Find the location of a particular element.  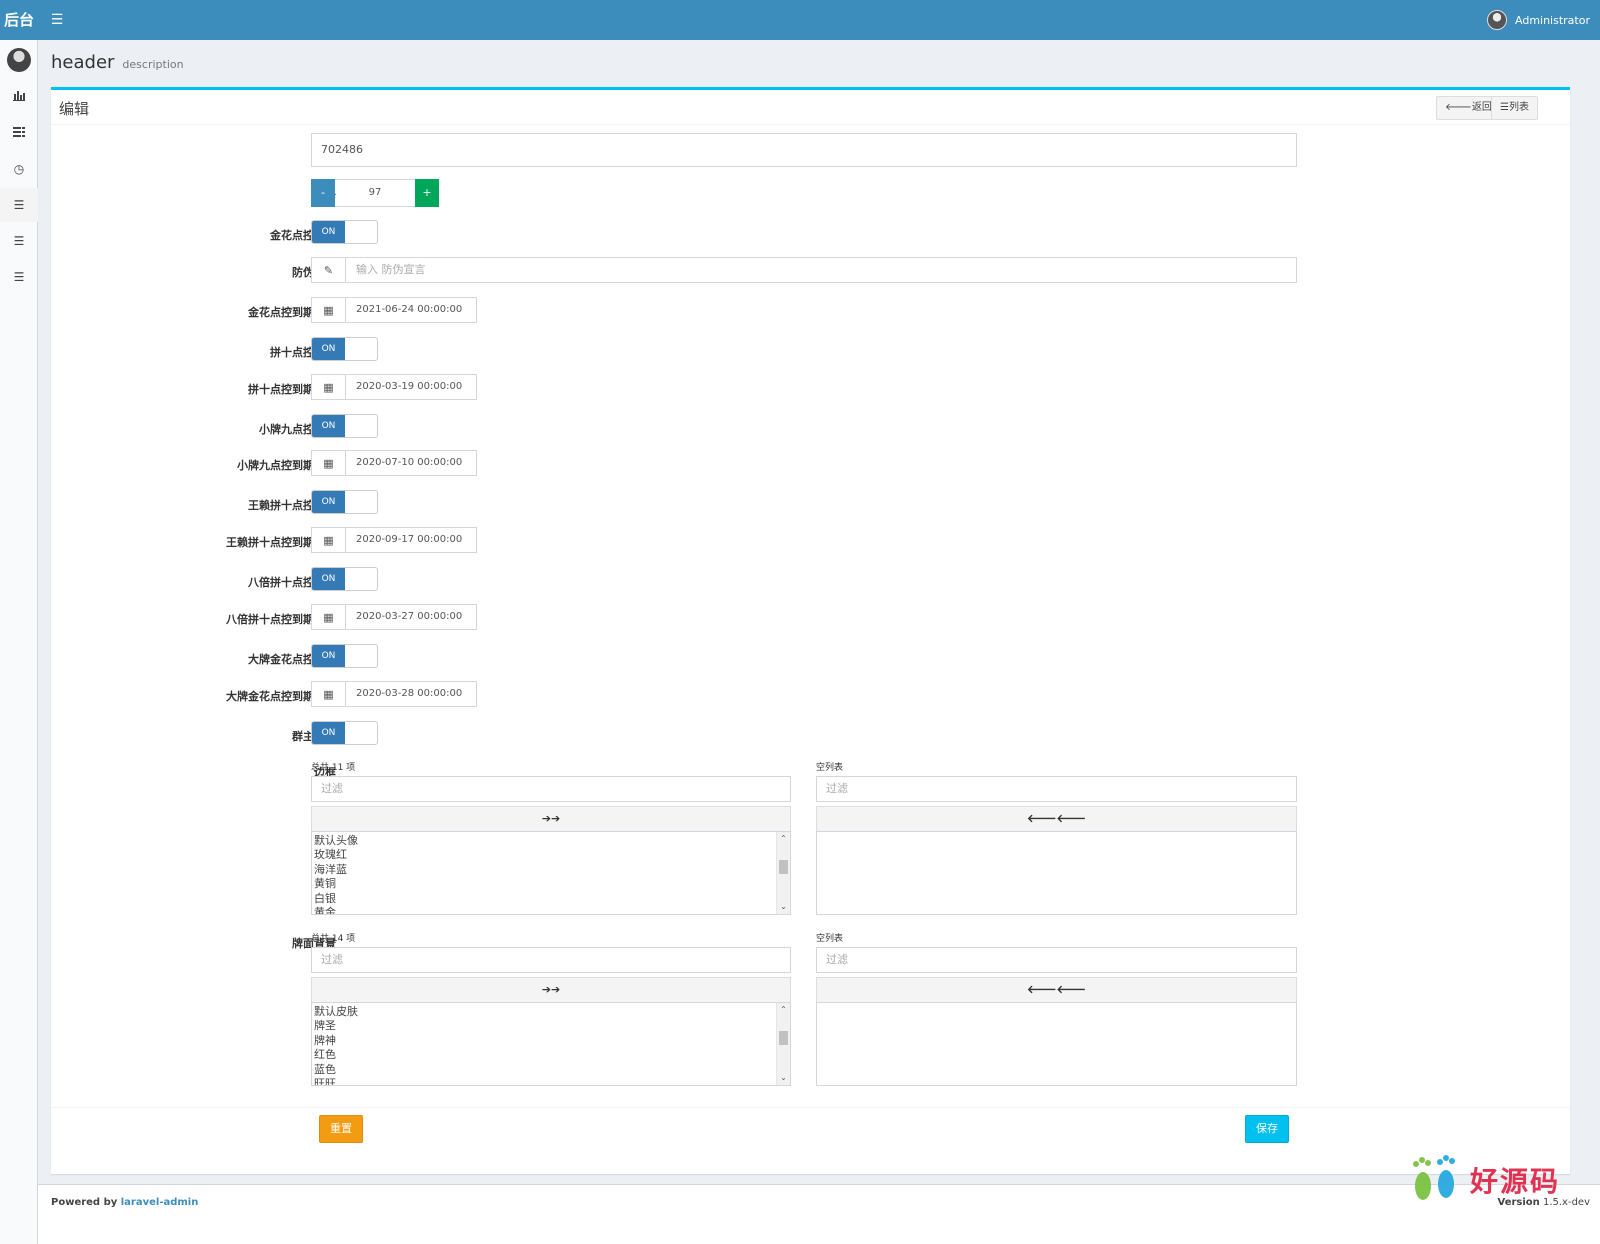

border-available-list: 默认头像 玫瑰红 海洋蓝 黄铜 白银 黄金 ⌃ ⌄ is located at coordinates (551, 873).